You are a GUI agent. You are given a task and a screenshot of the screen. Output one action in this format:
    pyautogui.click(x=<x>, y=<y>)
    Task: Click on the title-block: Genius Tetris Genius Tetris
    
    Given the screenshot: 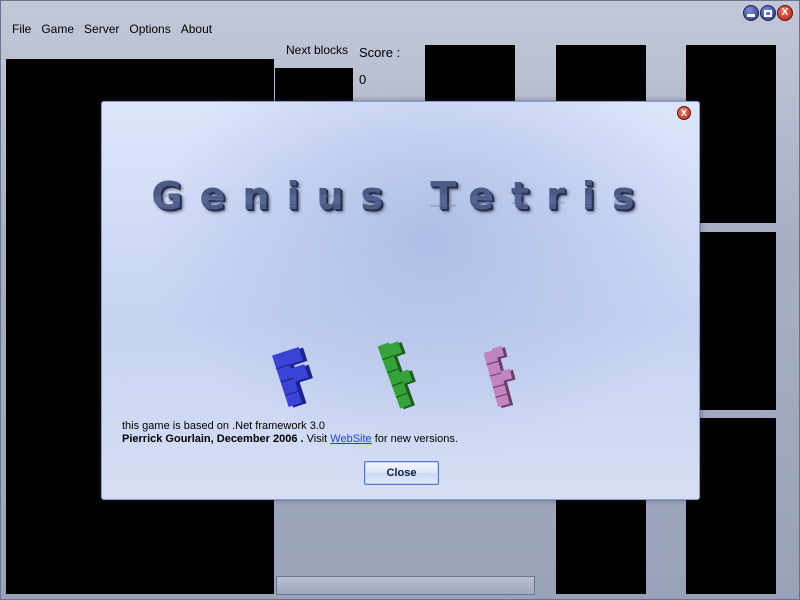 What is the action you would take?
    pyautogui.click(x=401, y=209)
    